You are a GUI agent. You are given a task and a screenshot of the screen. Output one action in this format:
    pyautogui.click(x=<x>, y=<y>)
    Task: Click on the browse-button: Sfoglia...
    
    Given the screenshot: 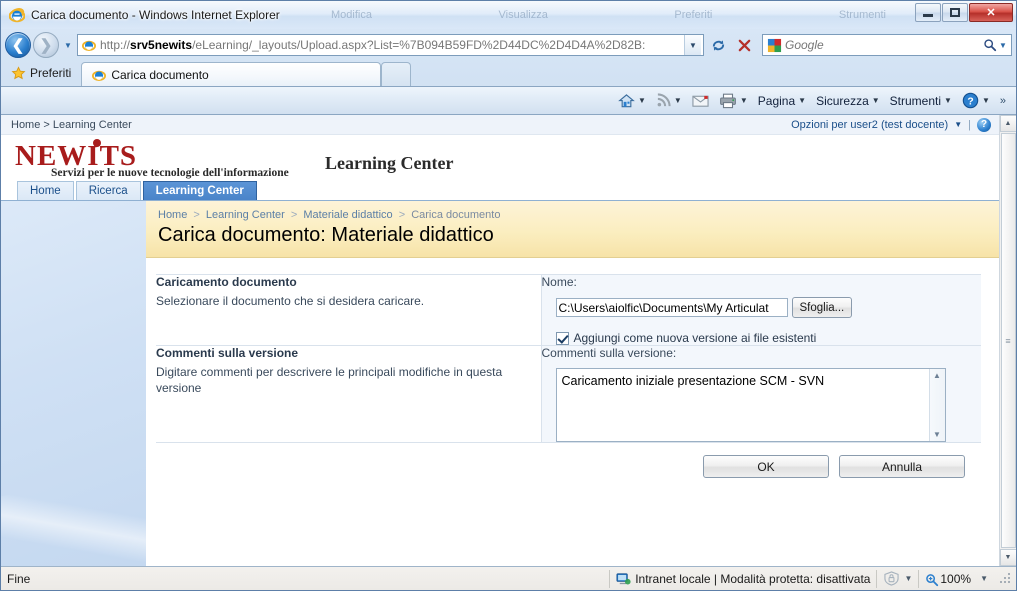 What is the action you would take?
    pyautogui.click(x=822, y=307)
    